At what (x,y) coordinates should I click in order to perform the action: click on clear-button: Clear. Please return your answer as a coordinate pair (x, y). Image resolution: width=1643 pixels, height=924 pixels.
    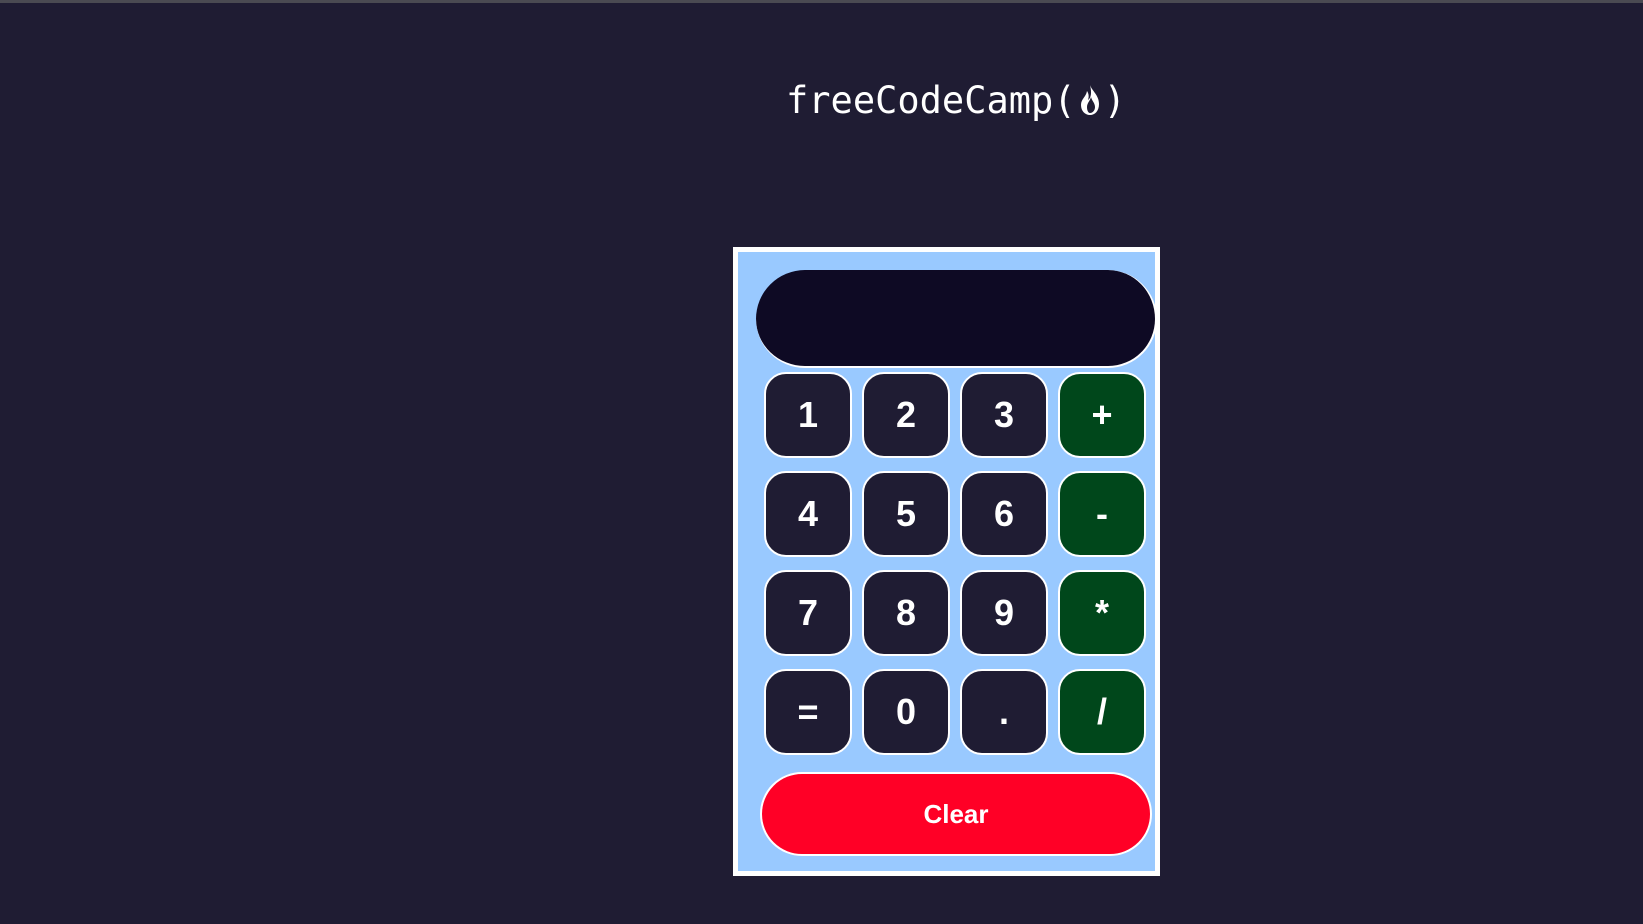
    Looking at the image, I should click on (956, 814).